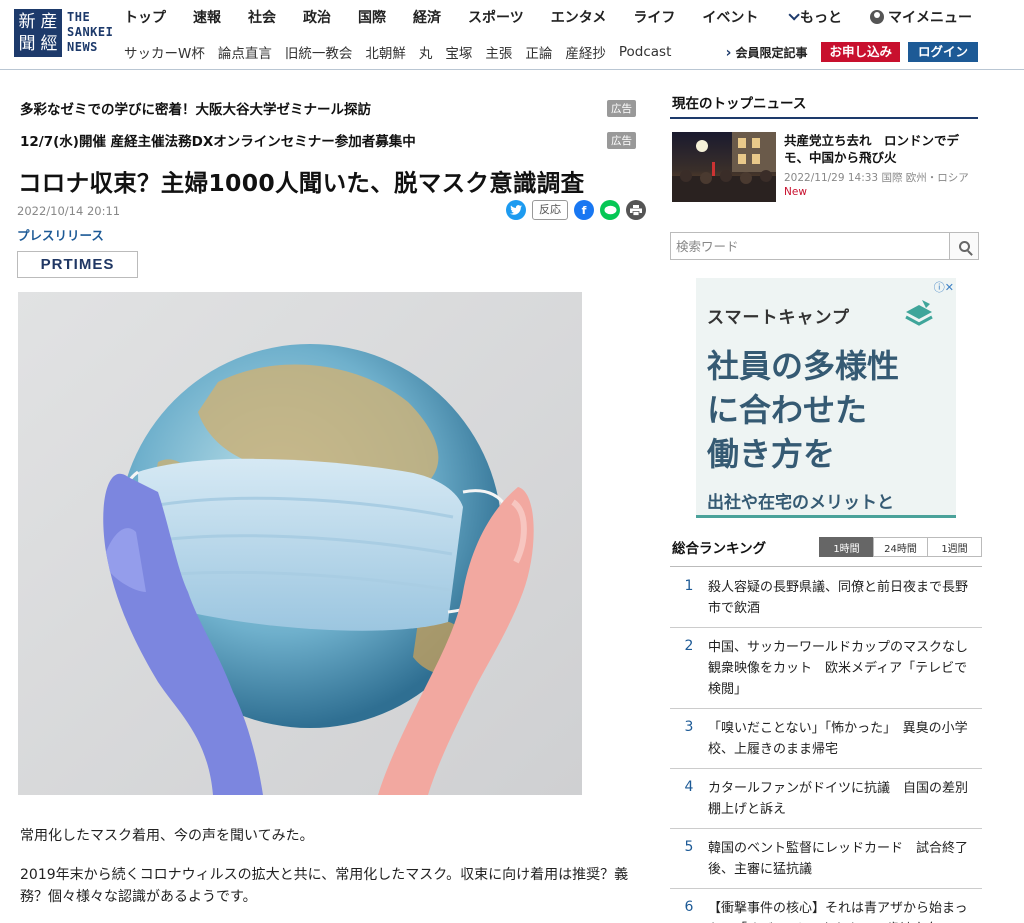 The width and height of the screenshot is (1024, 923). Describe the element at coordinates (831, 178) in the screenshot. I see `top-news-date: 2022/11/29 14:33` at that location.